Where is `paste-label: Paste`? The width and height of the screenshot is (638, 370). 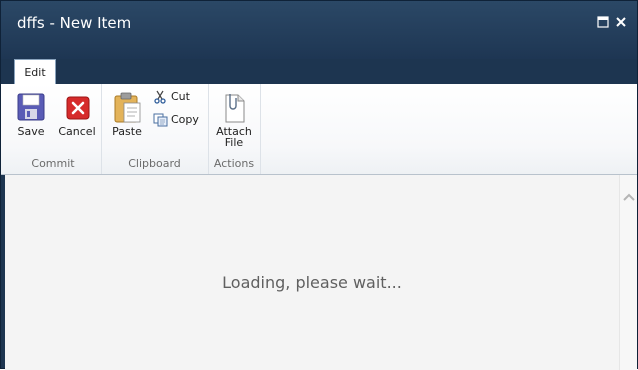
paste-label: Paste is located at coordinates (127, 131).